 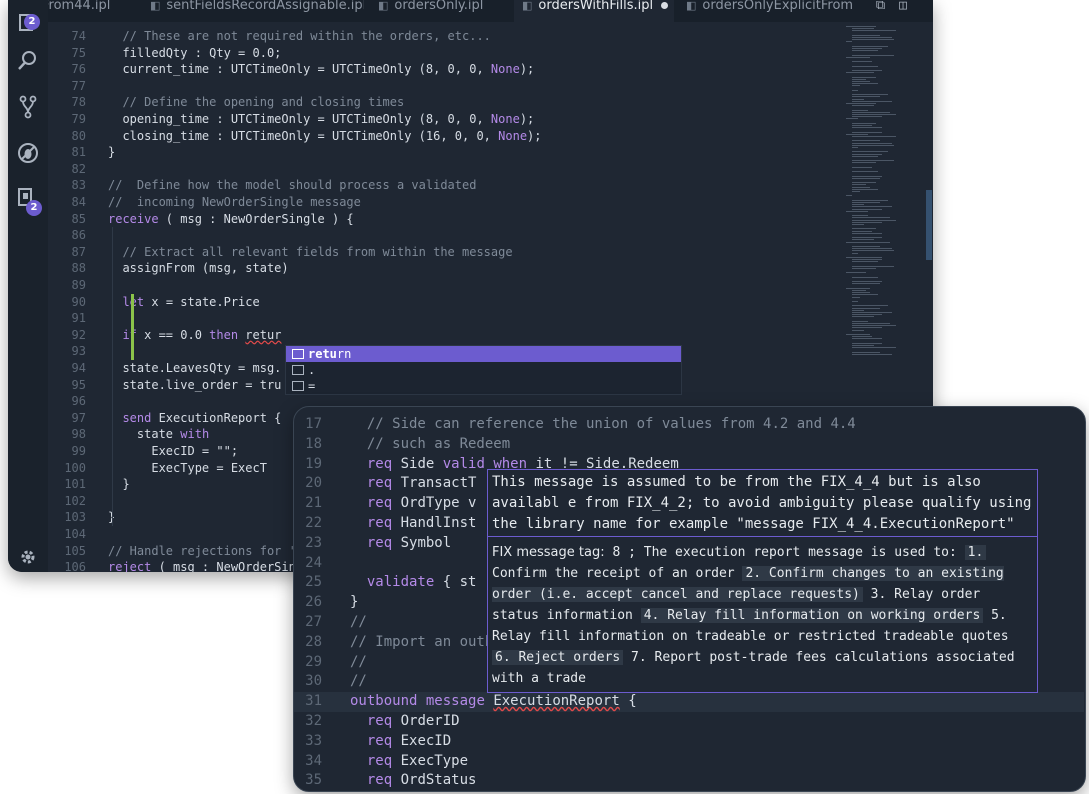 What do you see at coordinates (78, 351) in the screenshot?
I see `code-line: 93` at bounding box center [78, 351].